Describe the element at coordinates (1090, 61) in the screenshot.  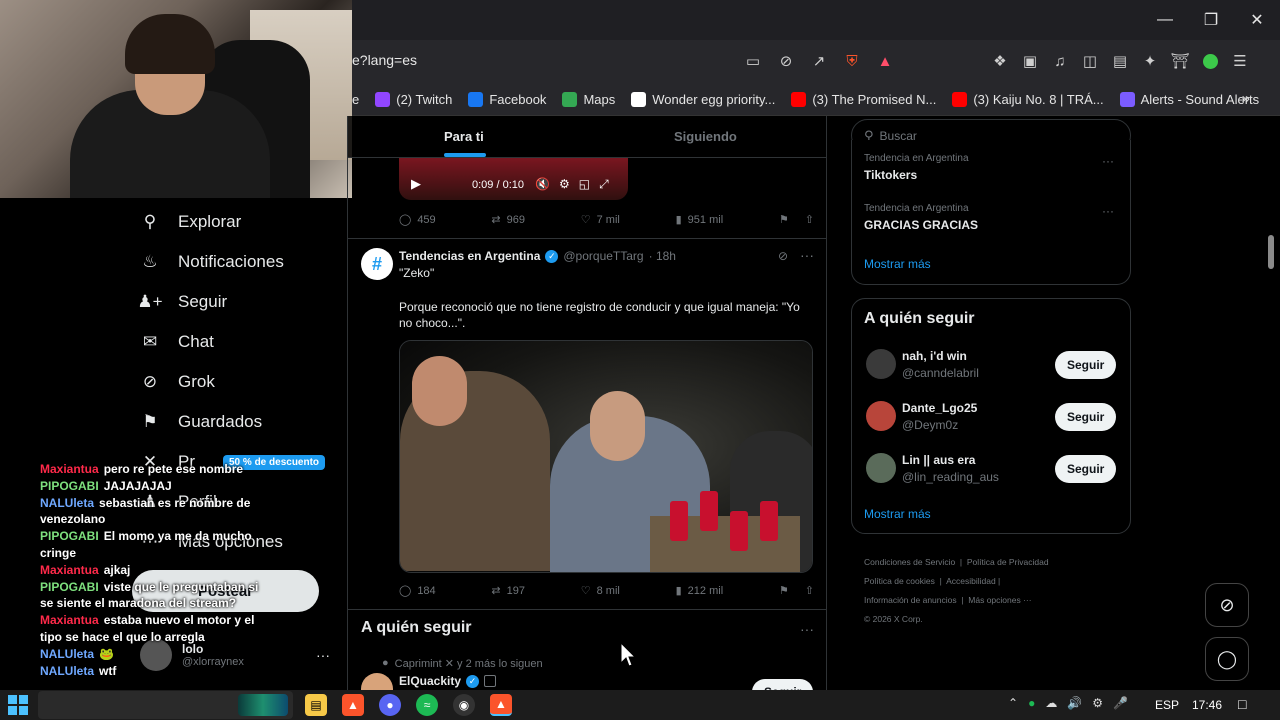
I see `sidebar-icon: ◫` at that location.